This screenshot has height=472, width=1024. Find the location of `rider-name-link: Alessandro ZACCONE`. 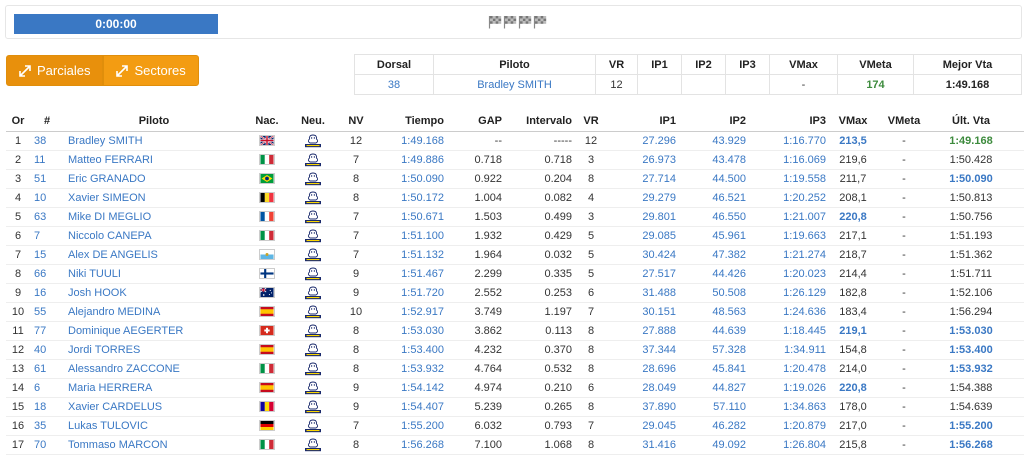

rider-name-link: Alessandro ZACCONE is located at coordinates (154, 369).